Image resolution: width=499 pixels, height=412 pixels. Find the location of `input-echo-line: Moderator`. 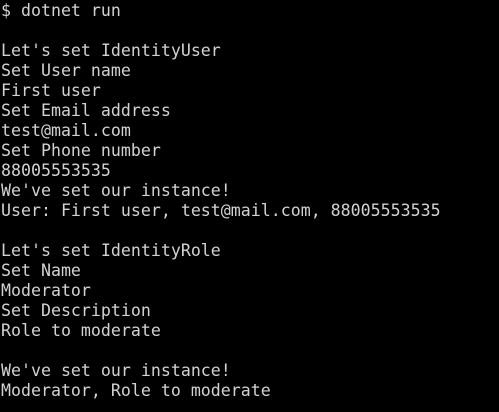

input-echo-line: Moderator is located at coordinates (46, 290).